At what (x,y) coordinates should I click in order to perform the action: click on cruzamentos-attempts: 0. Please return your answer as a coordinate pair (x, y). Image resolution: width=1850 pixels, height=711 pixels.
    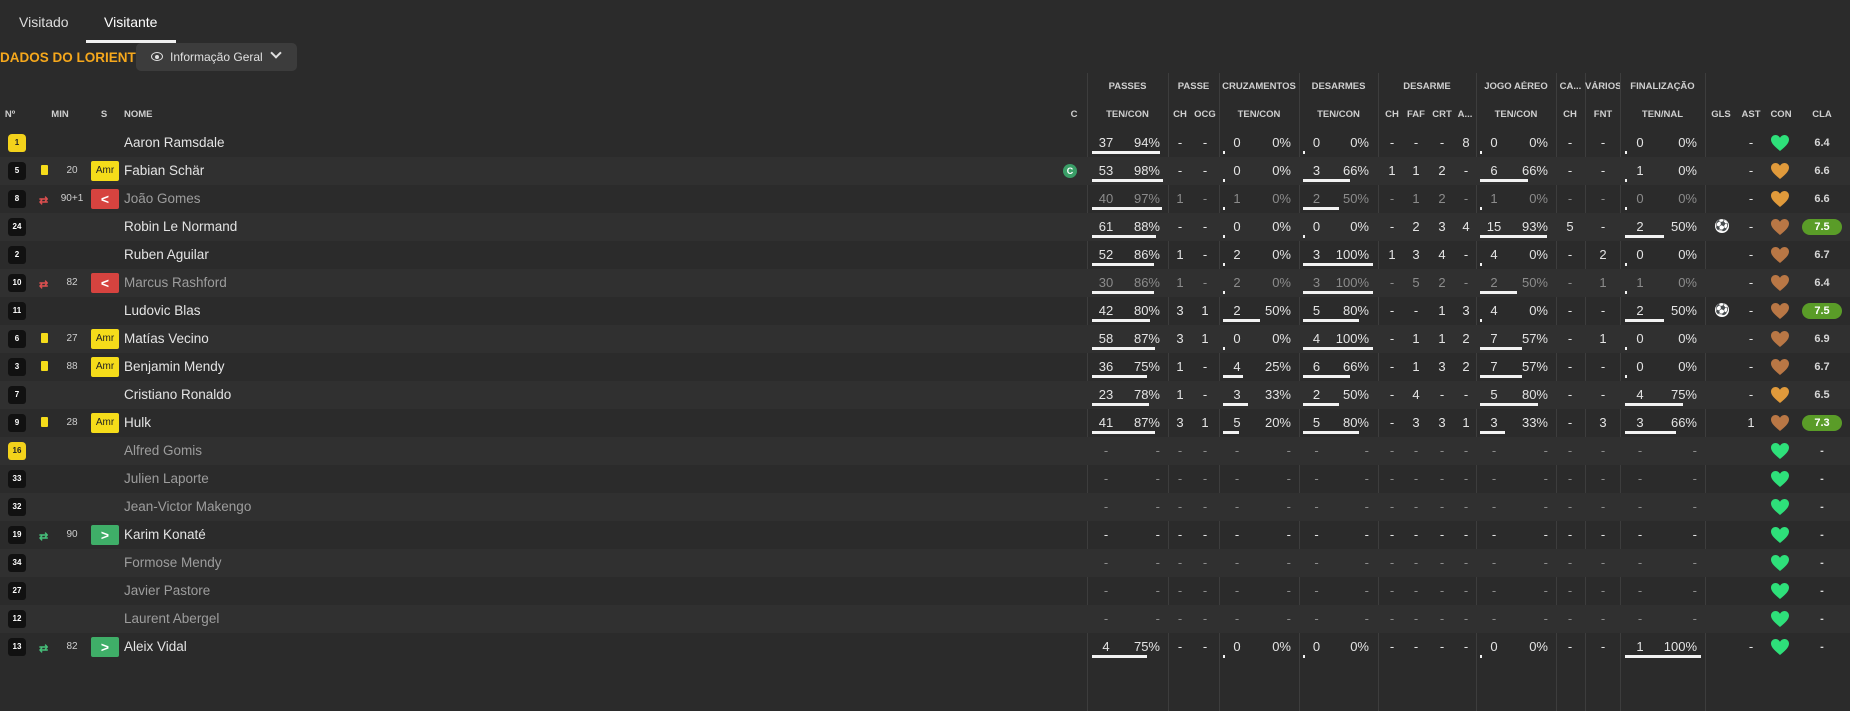
    Looking at the image, I should click on (1237, 142).